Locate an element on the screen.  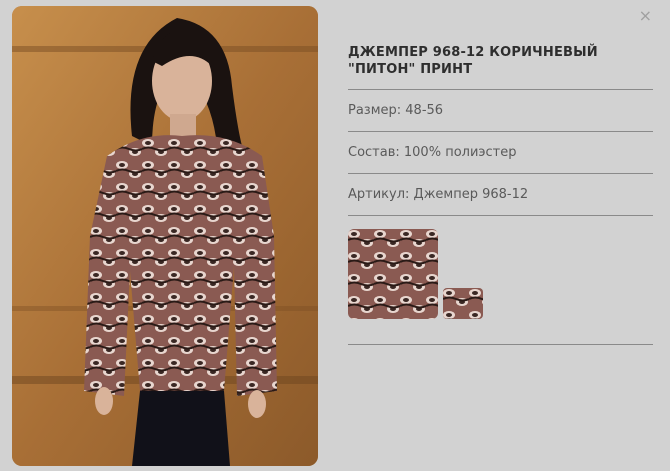
product-article: Артикул: Джемпер 968-12 is located at coordinates (500, 195).